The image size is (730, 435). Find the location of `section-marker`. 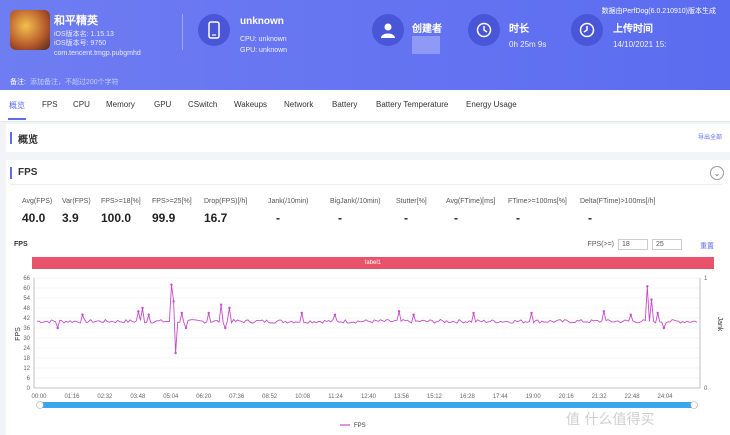

section-marker is located at coordinates (11, 138).